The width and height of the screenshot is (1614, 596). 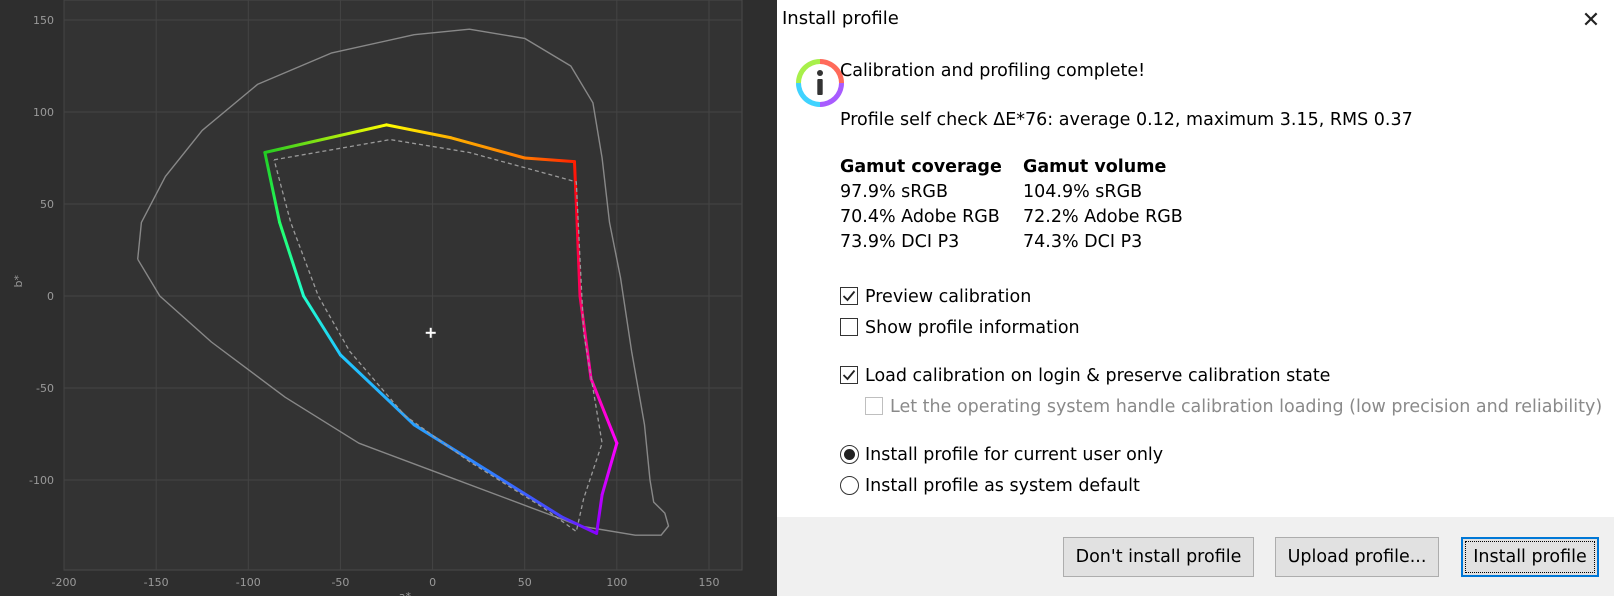 I want to click on volume-dci-p3: 74.3% DCI P3, so click(x=1083, y=242).